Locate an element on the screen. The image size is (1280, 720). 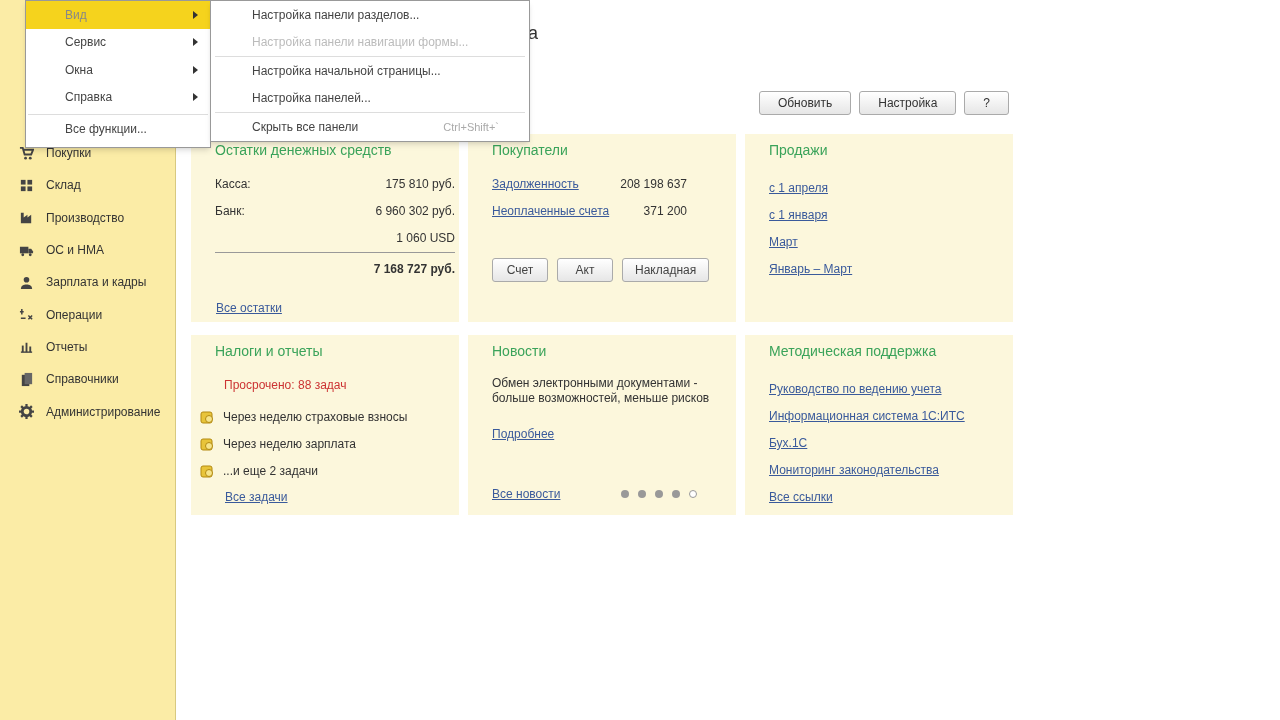
sidebar-item: Справочники is located at coordinates (87, 379).